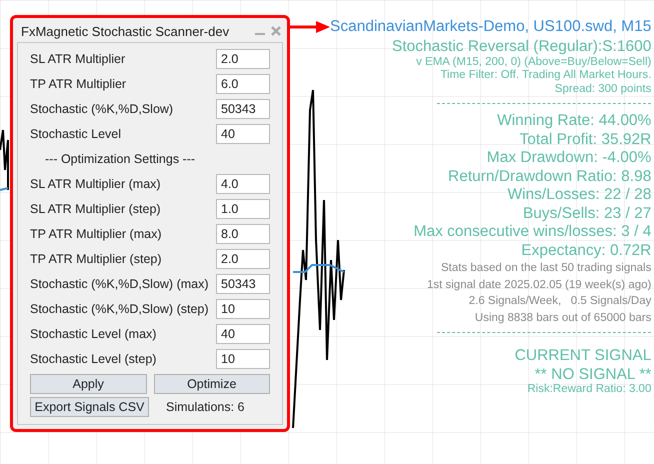 The image size is (654, 464). Describe the element at coordinates (125, 31) in the screenshot. I see `dialog-title: FxMagnetic Stochastic Scanner-dev` at that location.